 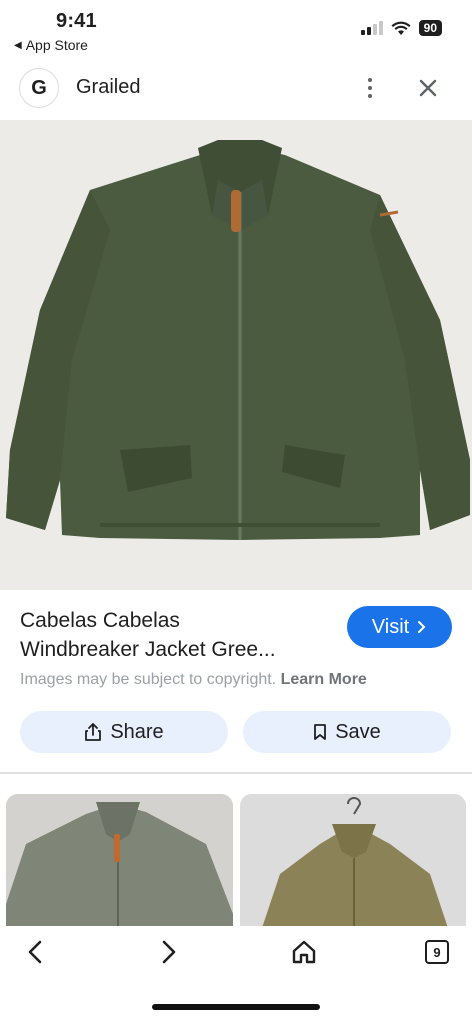 What do you see at coordinates (39, 88) in the screenshot?
I see `site-avatar: G` at bounding box center [39, 88].